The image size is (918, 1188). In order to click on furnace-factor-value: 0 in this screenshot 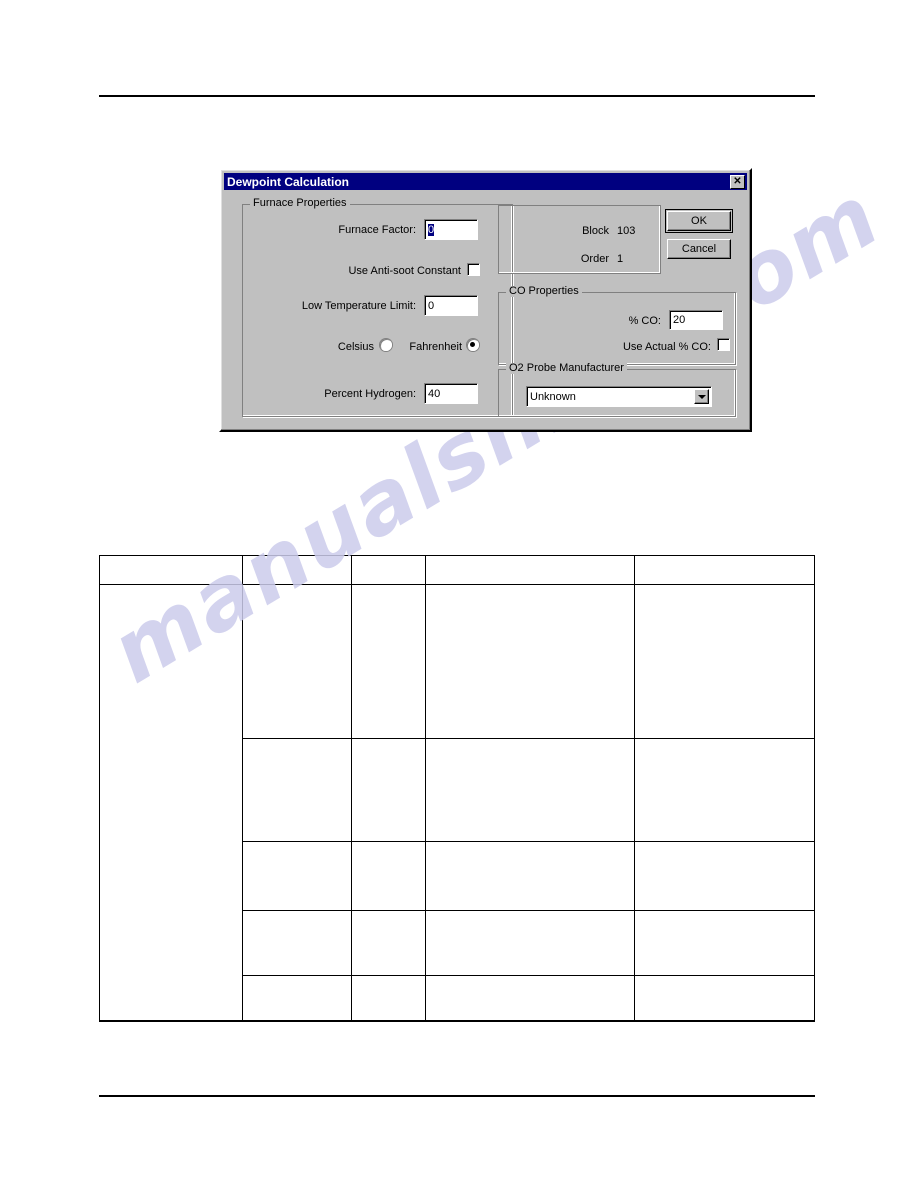, I will do `click(431, 229)`.